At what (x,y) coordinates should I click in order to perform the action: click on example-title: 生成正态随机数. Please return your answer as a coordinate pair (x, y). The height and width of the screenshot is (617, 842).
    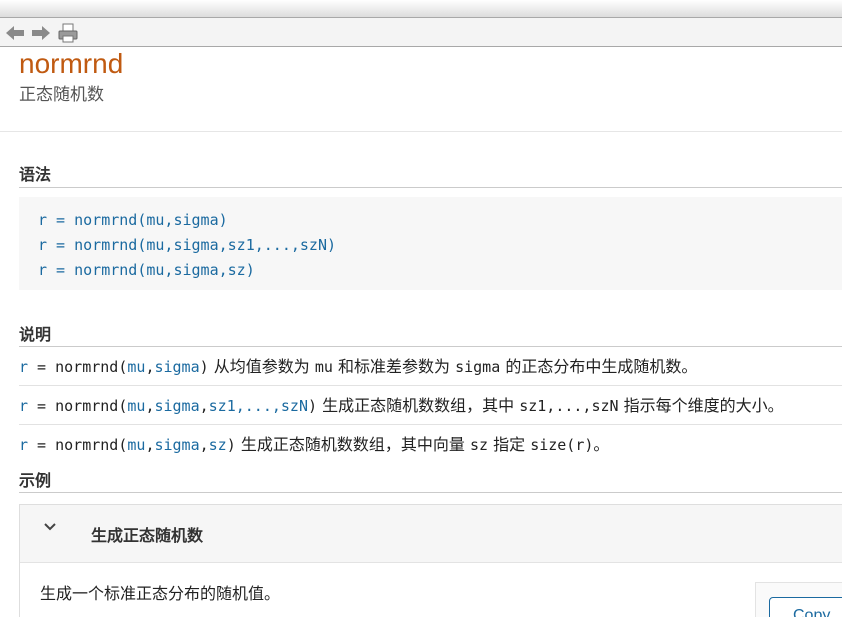
    Looking at the image, I should click on (147, 535).